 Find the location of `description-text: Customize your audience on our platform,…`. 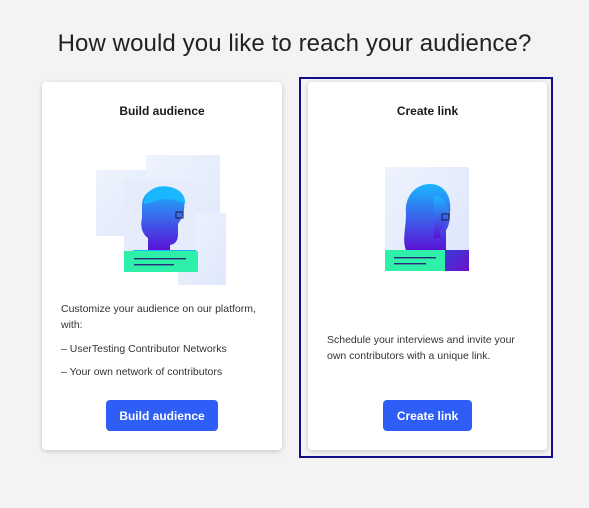

description-text: Customize your audience on our platform,… is located at coordinates (158, 317).